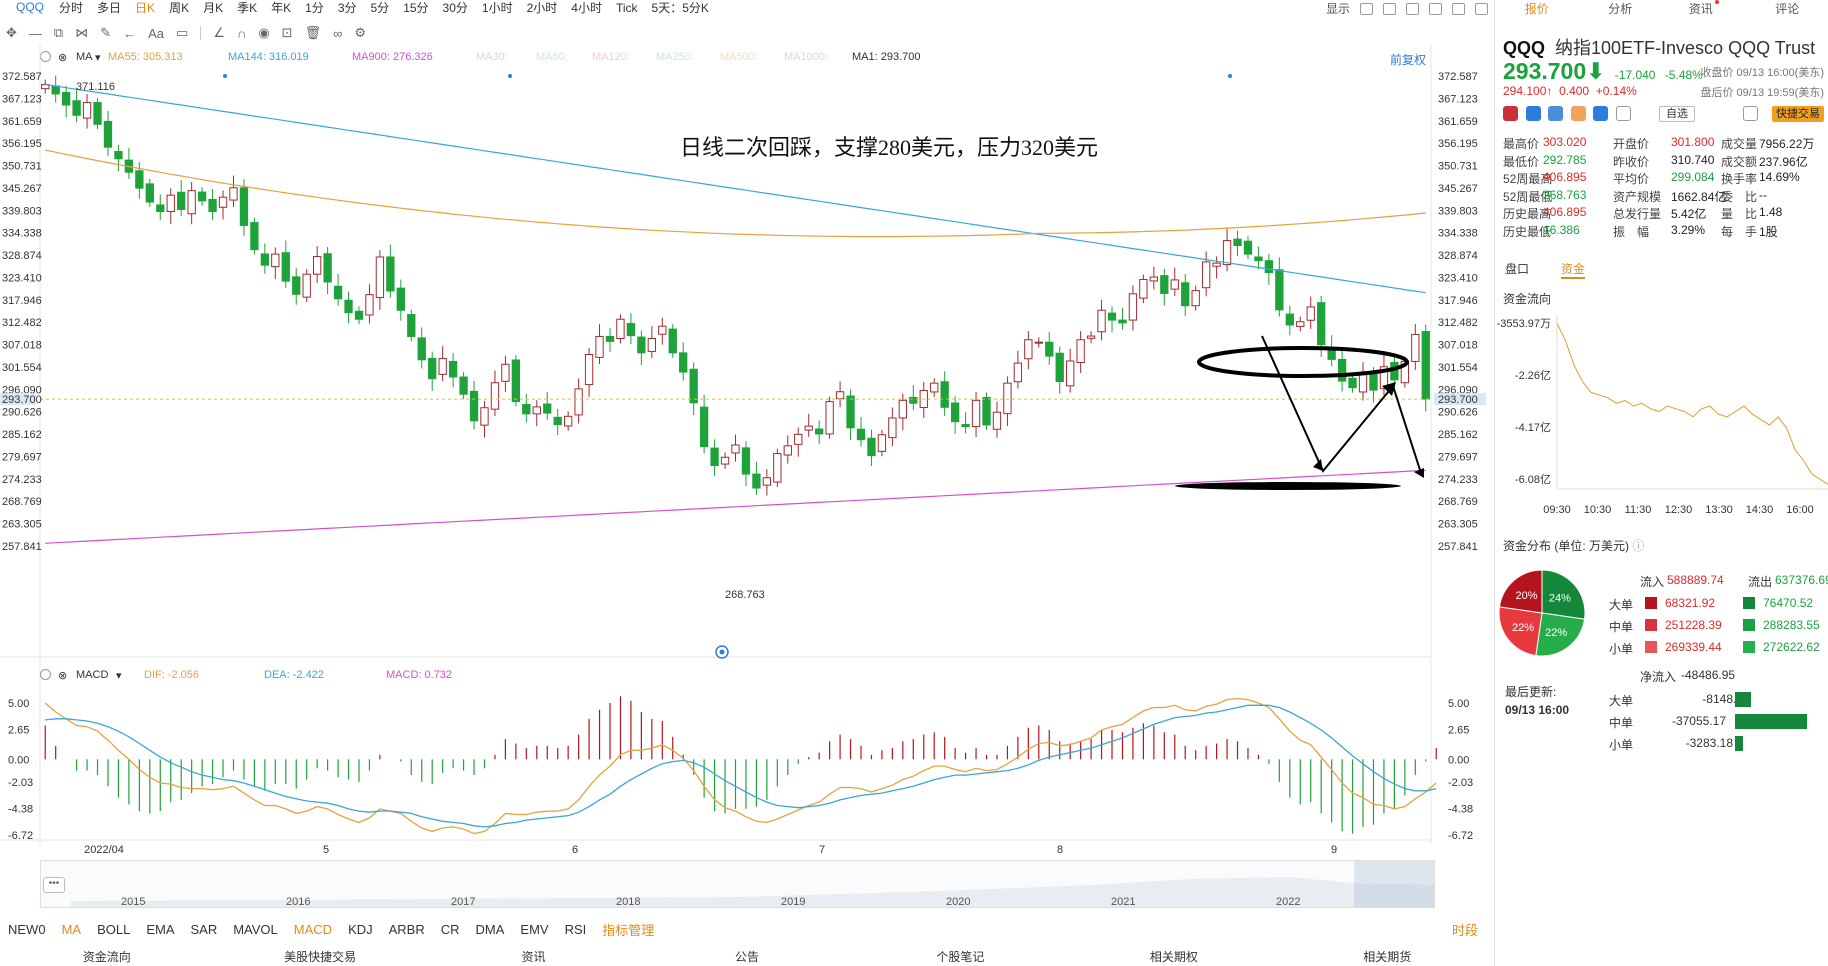 The image size is (1828, 966). Describe the element at coordinates (156, 33) in the screenshot. I see `text-tool-icon: Aa` at that location.